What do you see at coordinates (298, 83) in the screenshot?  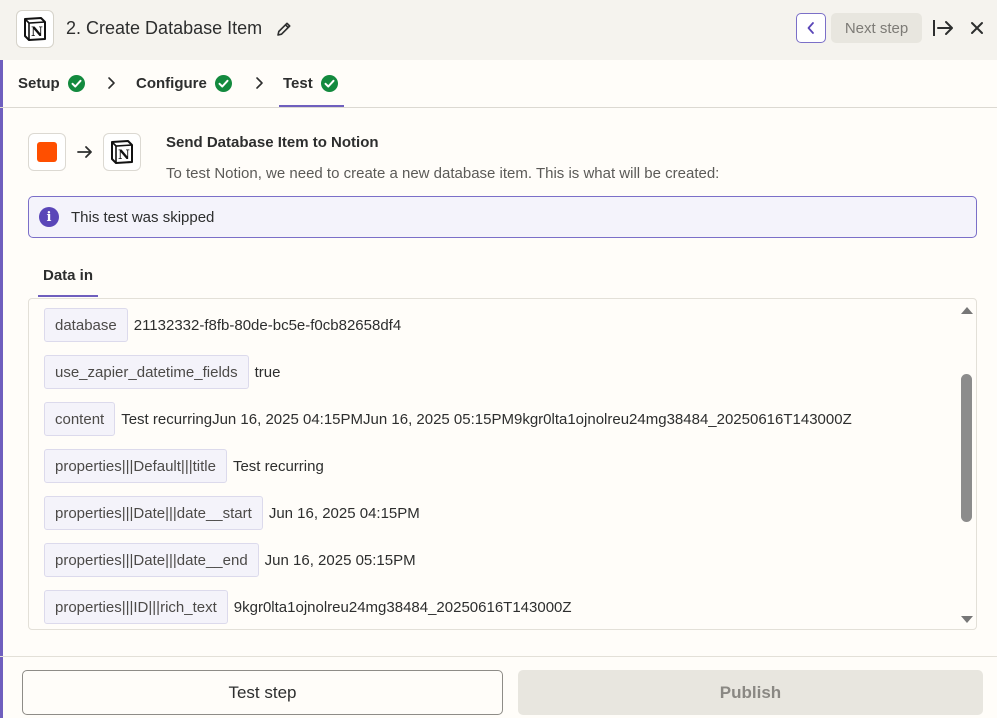 I see `tab-label: Test` at bounding box center [298, 83].